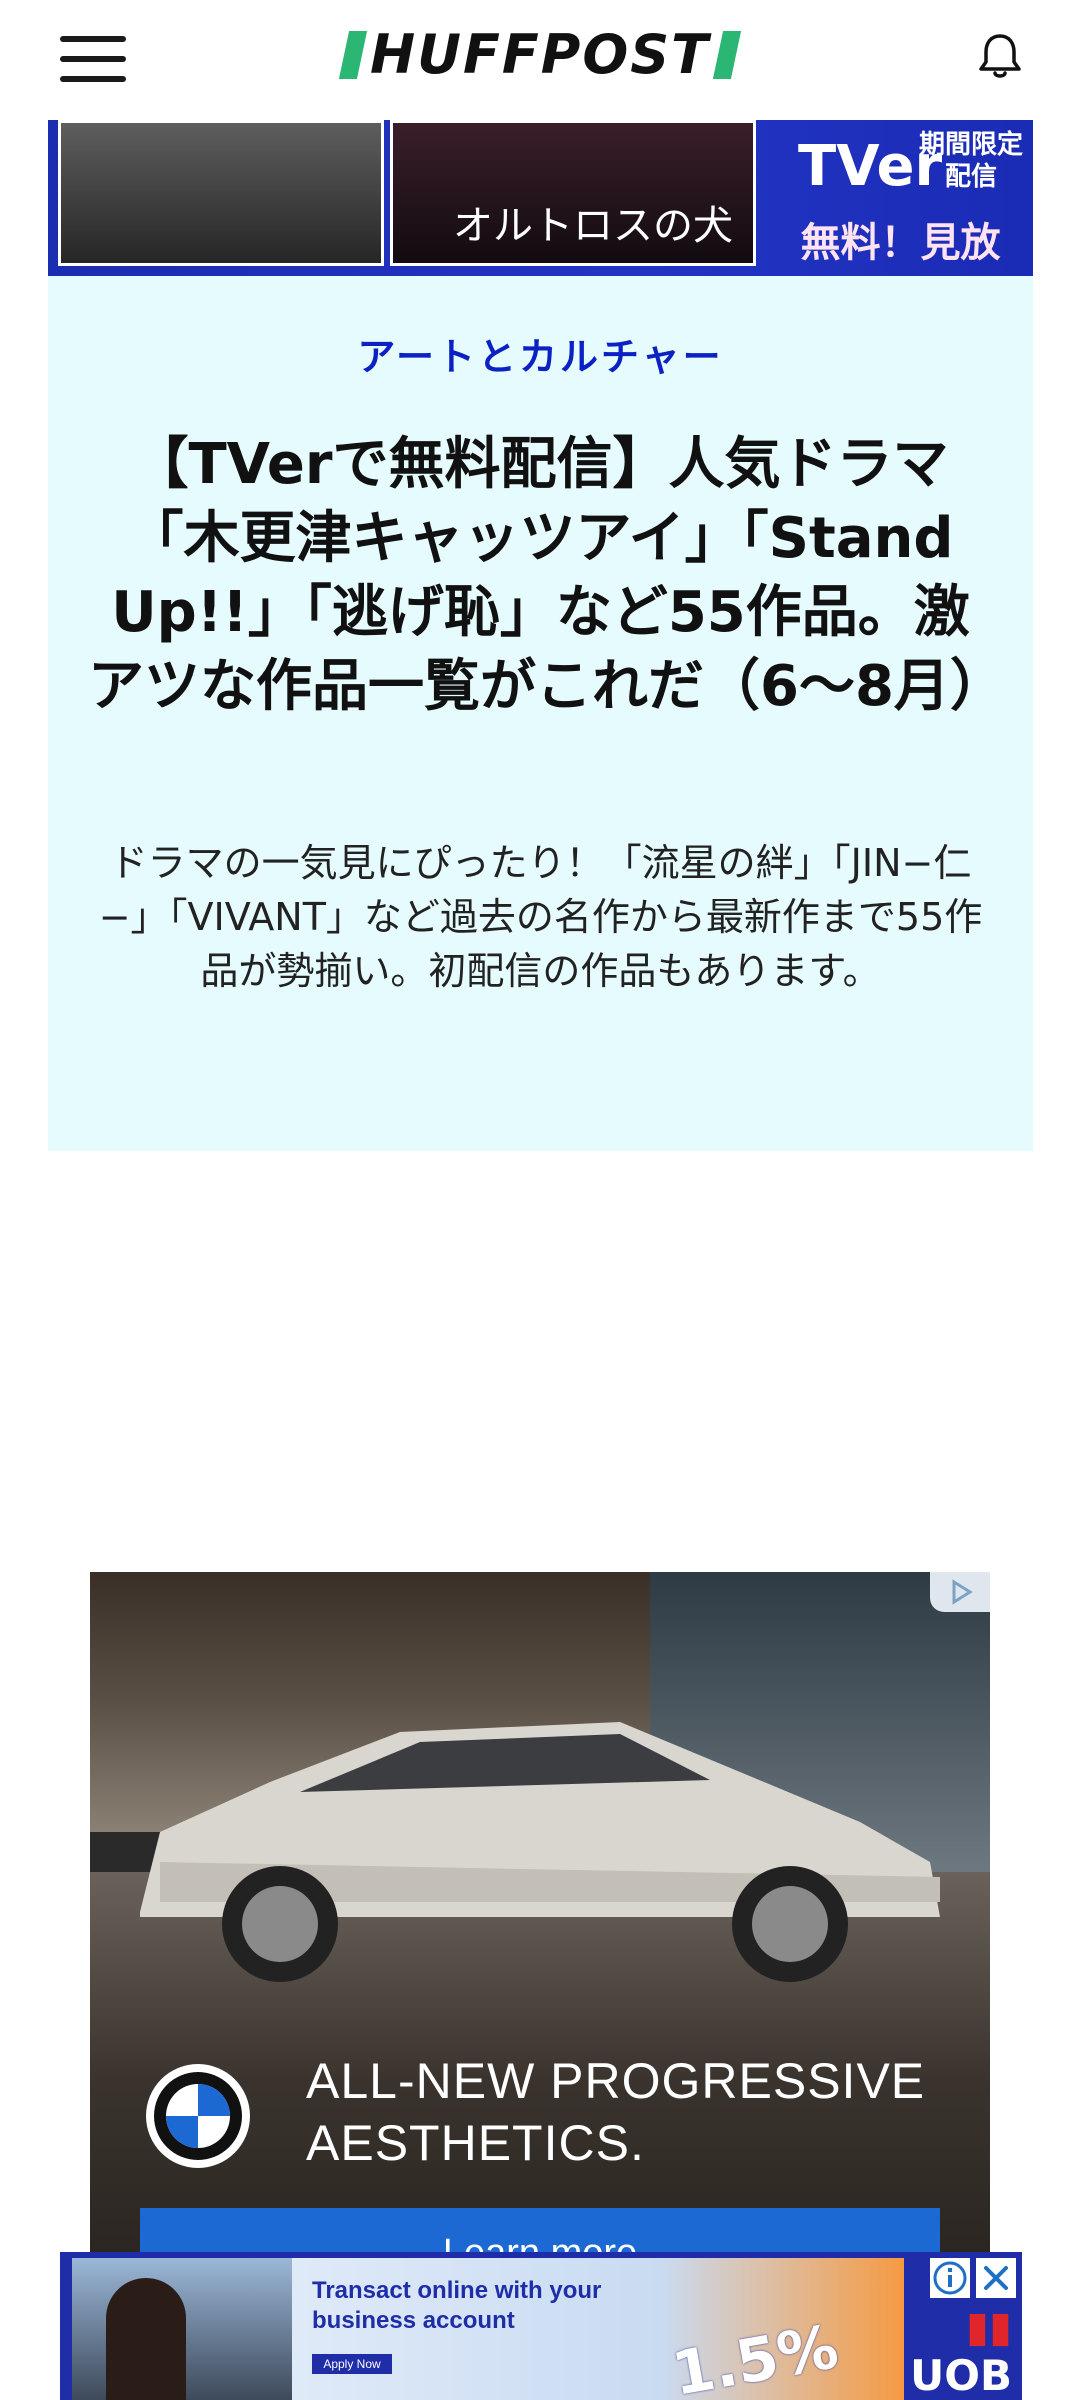 The height and width of the screenshot is (2400, 1080). What do you see at coordinates (593, 226) in the screenshot?
I see `poster-title: オルトロスの犬` at bounding box center [593, 226].